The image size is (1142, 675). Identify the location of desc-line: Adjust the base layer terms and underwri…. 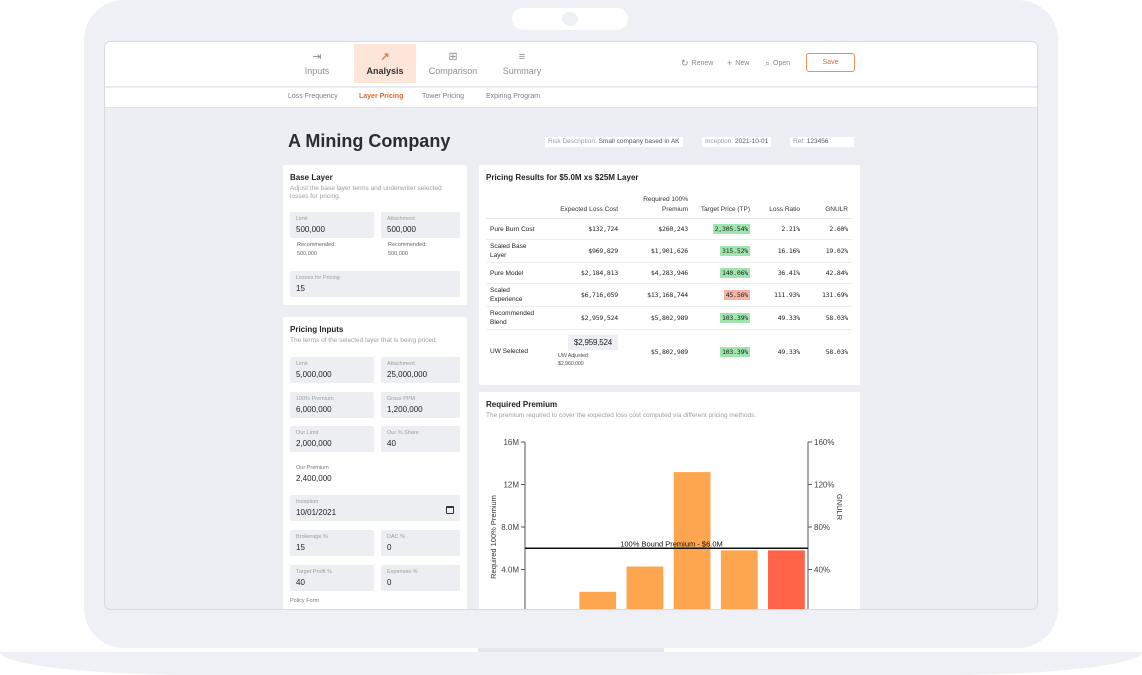
(366, 188).